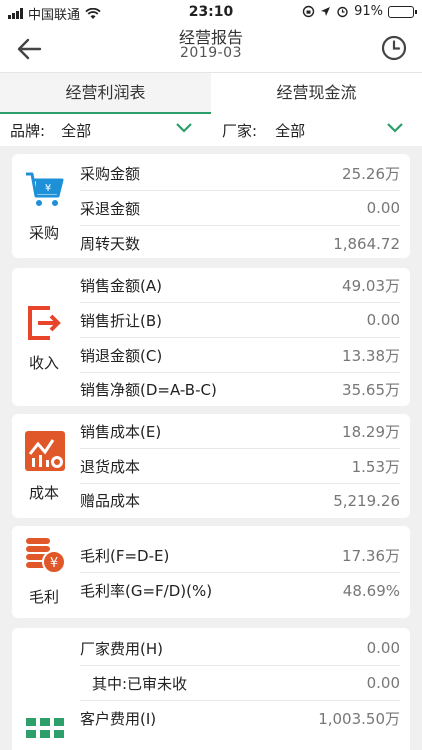 The height and width of the screenshot is (750, 422). What do you see at coordinates (371, 431) in the screenshot?
I see `row-value: 18.29万` at bounding box center [371, 431].